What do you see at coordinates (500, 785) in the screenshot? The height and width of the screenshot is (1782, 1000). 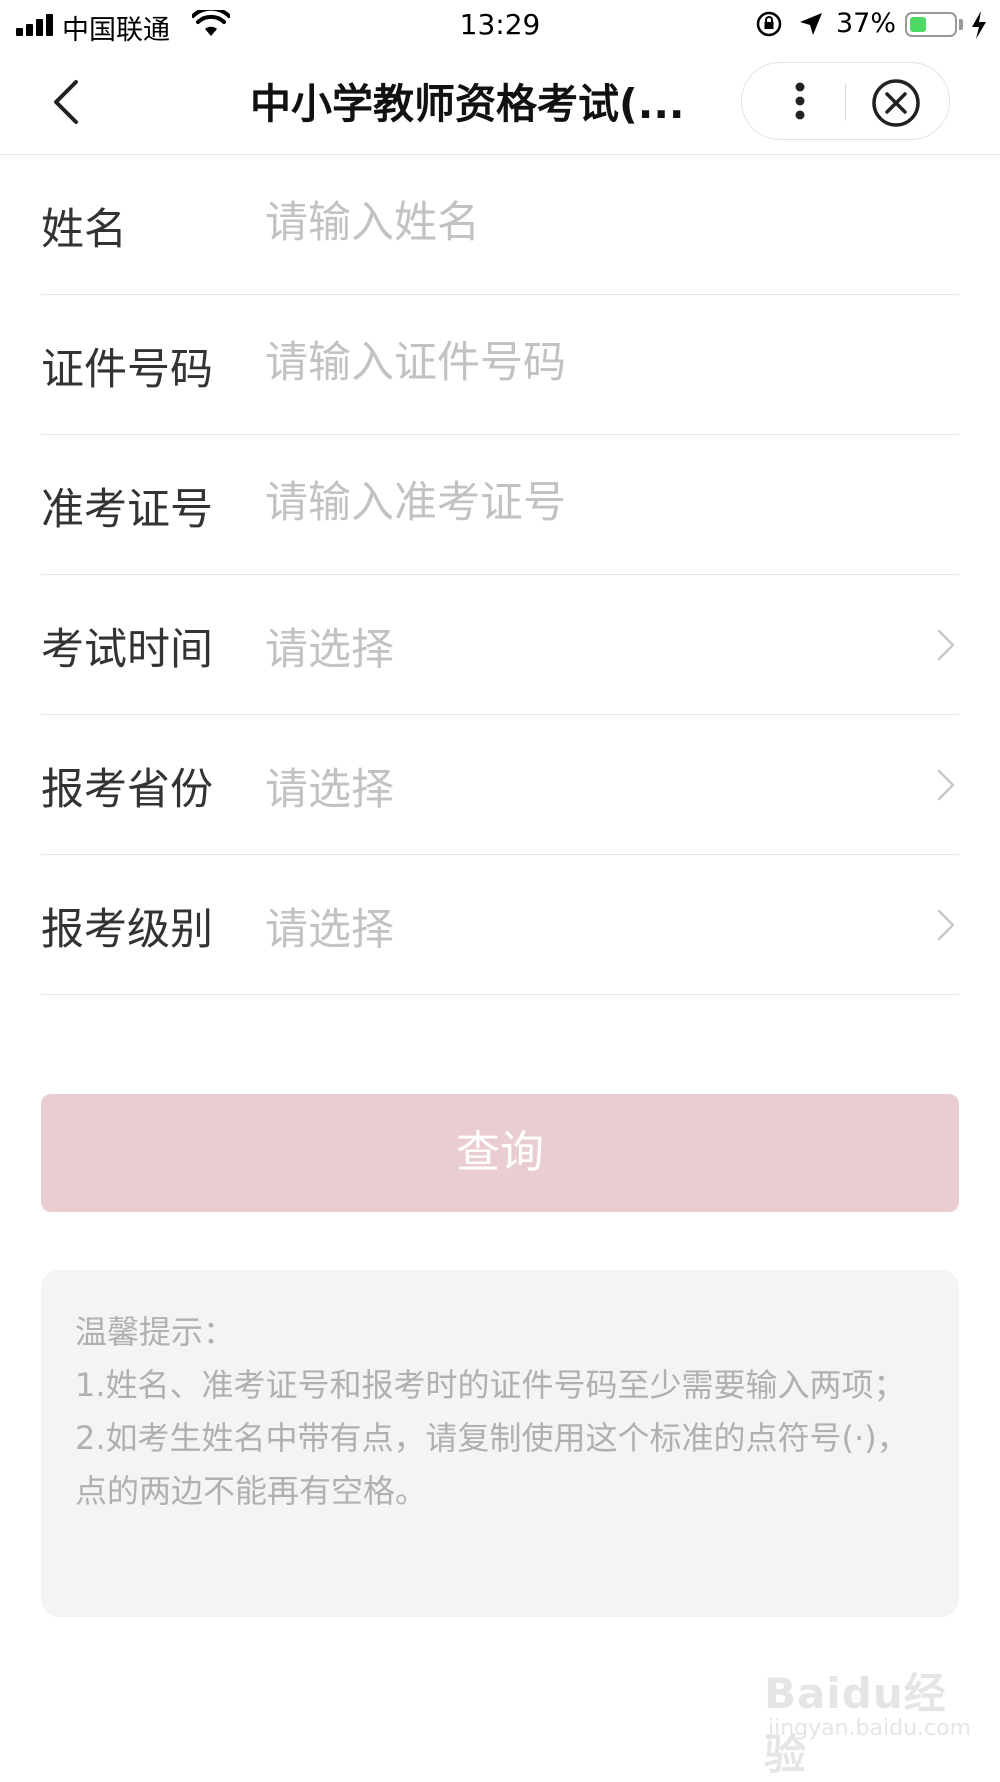 I see `province-select: 报考省份 请选择` at bounding box center [500, 785].